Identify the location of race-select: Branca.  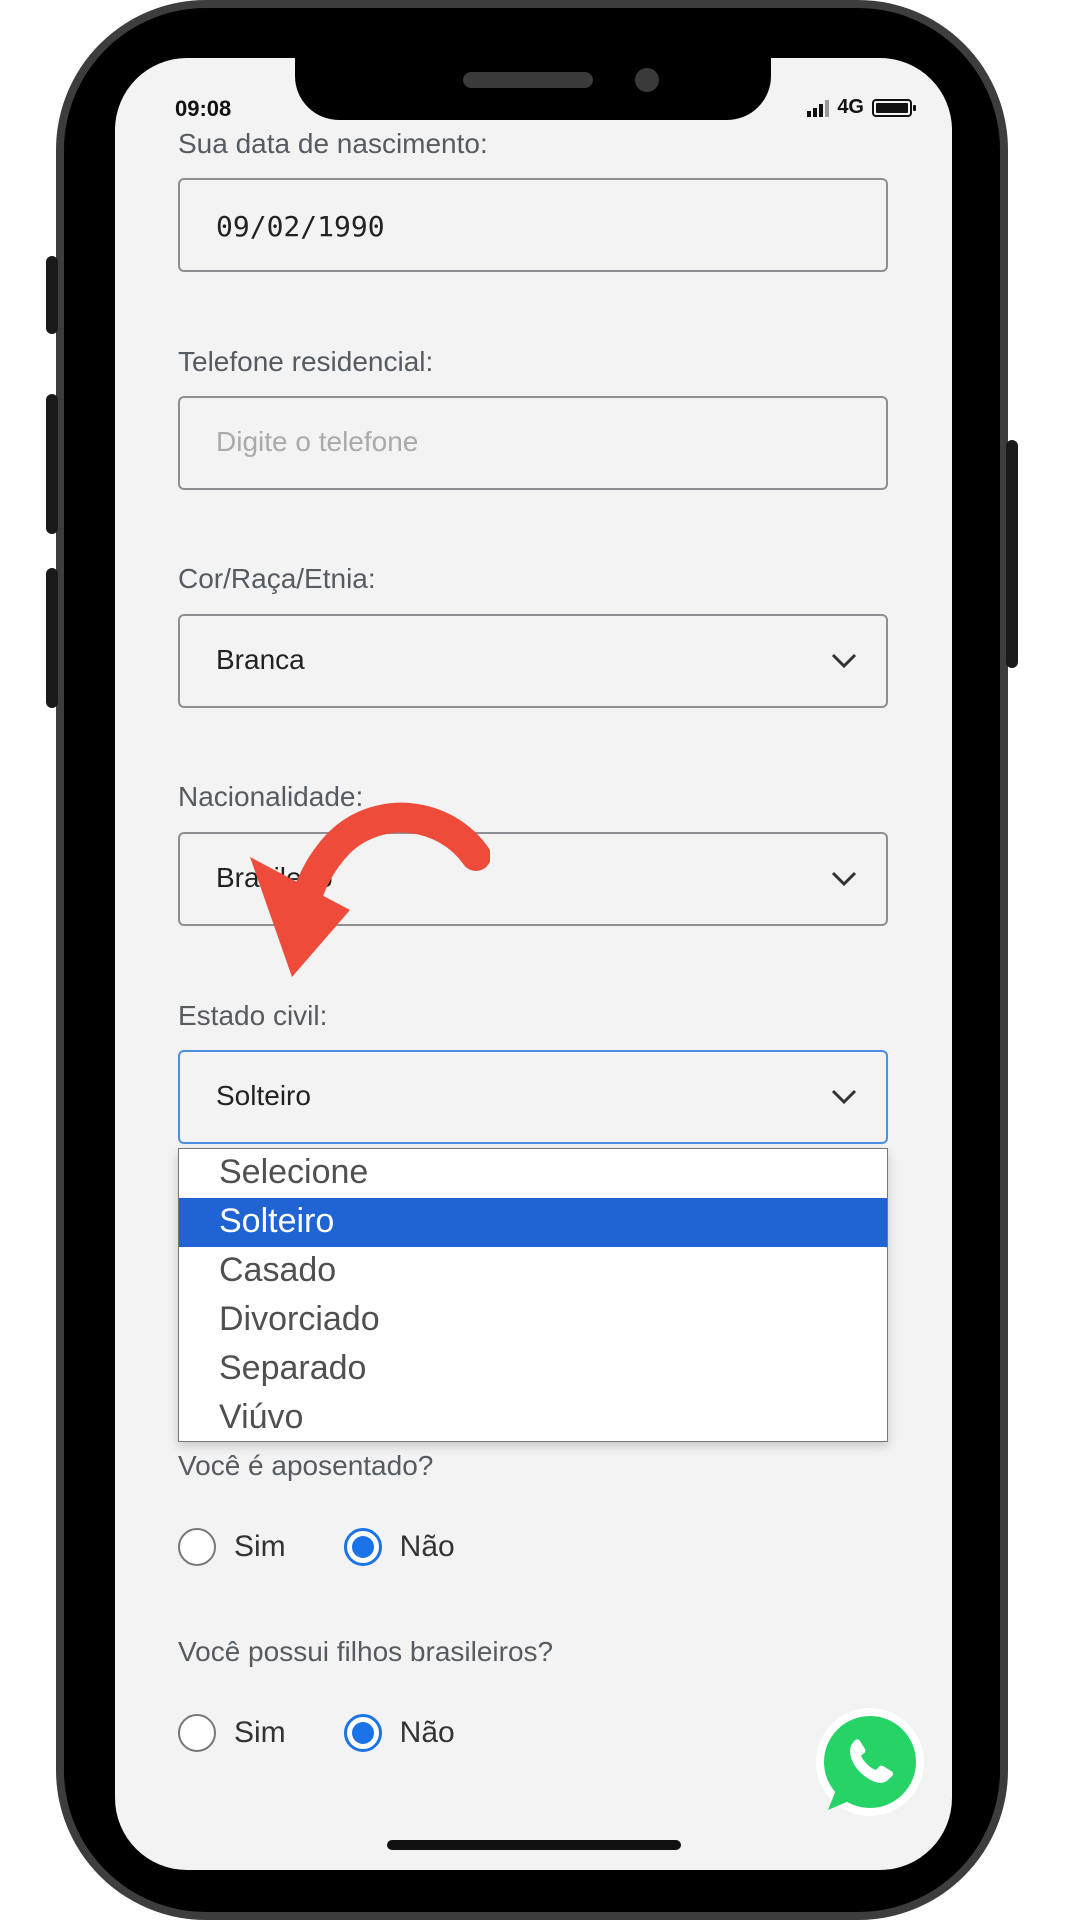
(533, 661).